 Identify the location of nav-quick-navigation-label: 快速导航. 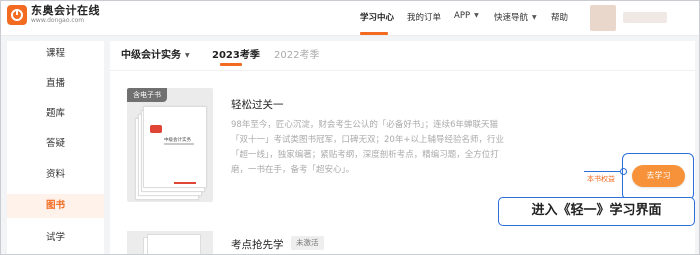
(511, 18).